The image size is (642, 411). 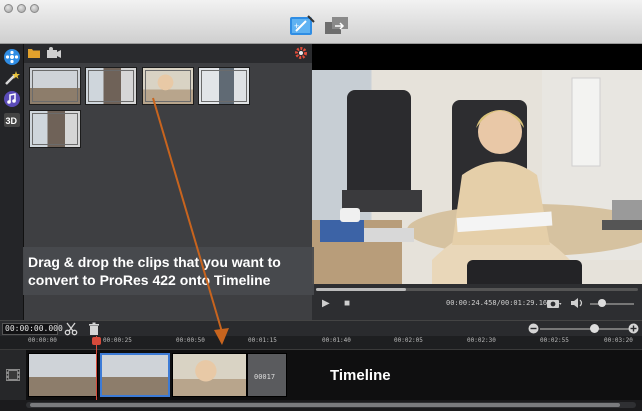 What do you see at coordinates (618, 340) in the screenshot?
I see `ruler-tick-label: 00:03:20` at bounding box center [618, 340].